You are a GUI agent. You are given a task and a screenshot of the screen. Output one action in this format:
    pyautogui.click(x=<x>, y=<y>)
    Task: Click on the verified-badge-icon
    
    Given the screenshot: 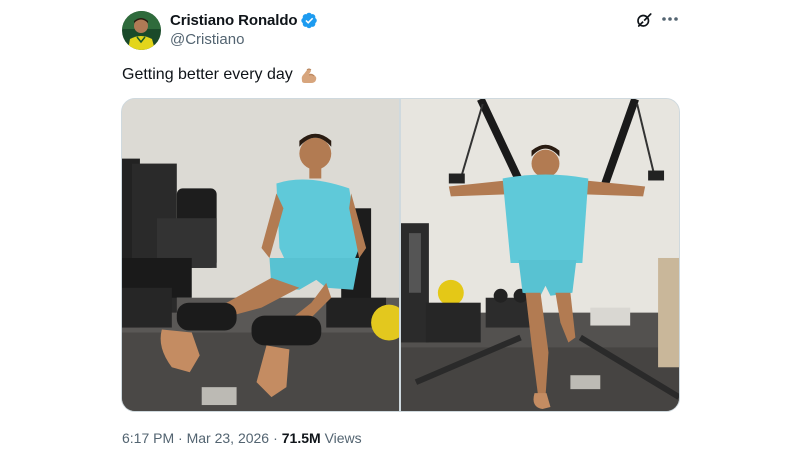 What is the action you would take?
    pyautogui.click(x=309, y=20)
    